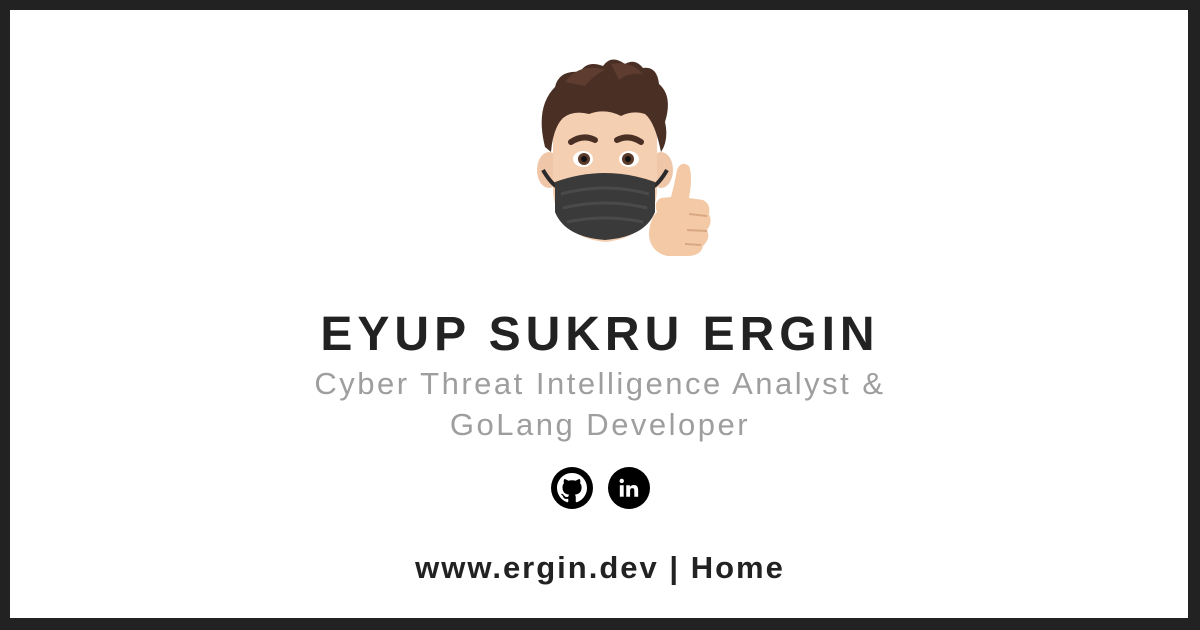 The height and width of the screenshot is (630, 1200). Describe the element at coordinates (624, 157) in the screenshot. I see `memoji-avatar` at that location.